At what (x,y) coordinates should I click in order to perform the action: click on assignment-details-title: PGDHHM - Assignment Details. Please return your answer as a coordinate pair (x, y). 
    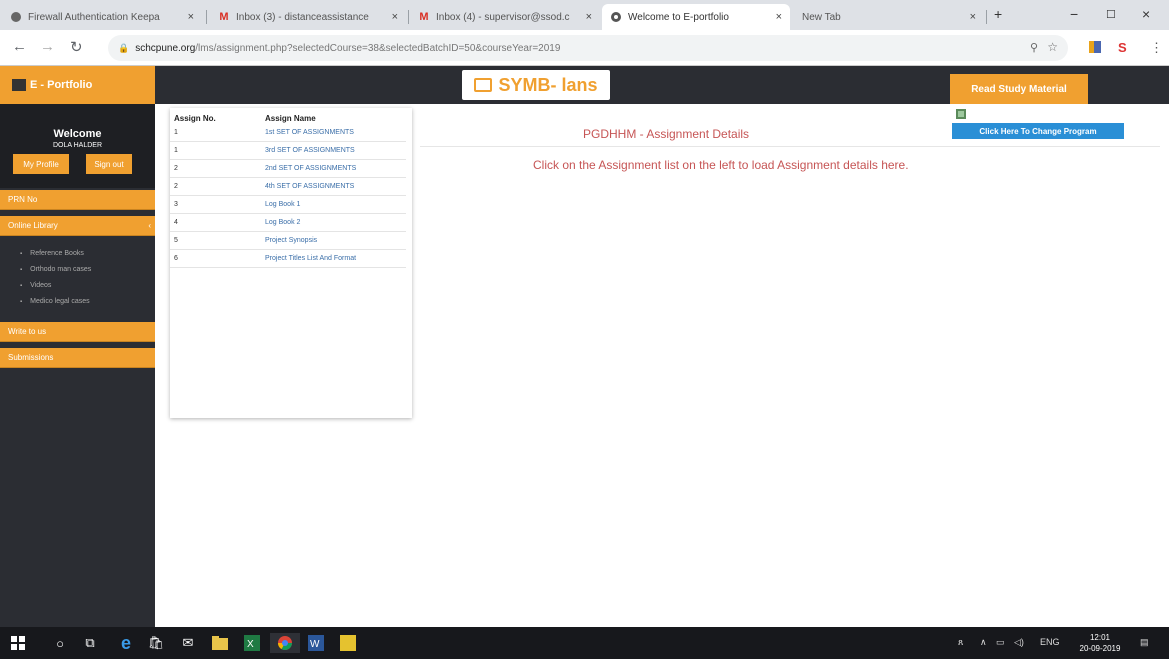
    Looking at the image, I should click on (666, 134).